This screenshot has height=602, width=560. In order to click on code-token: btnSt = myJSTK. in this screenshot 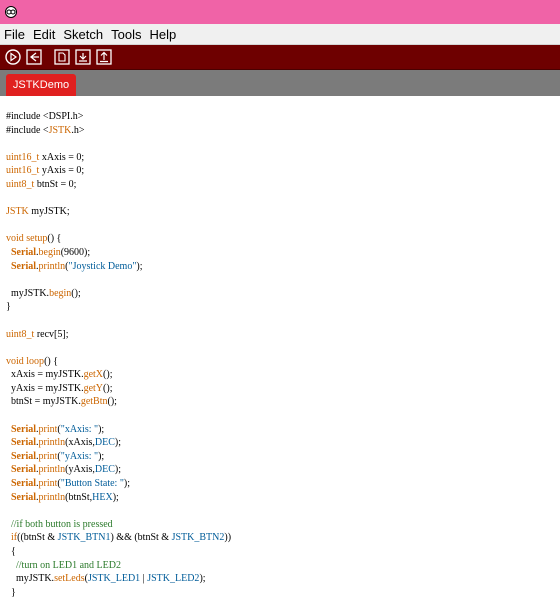, I will do `click(43, 402)`.